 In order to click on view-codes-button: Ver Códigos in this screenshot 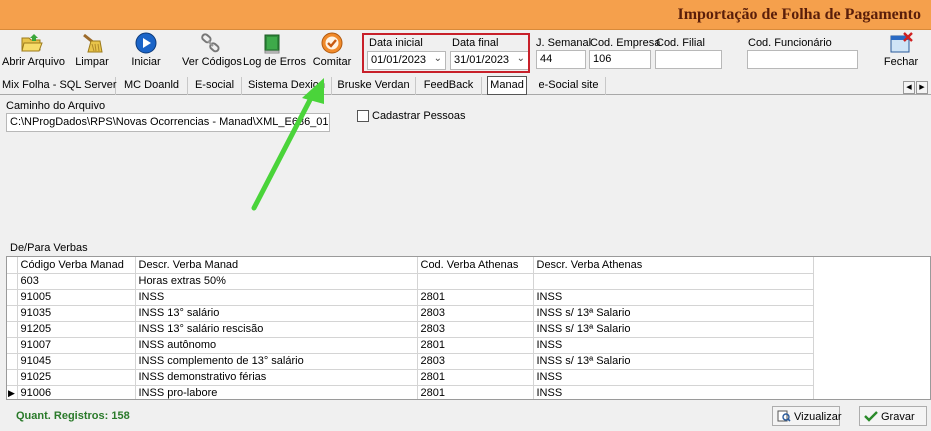, I will do `click(212, 52)`.